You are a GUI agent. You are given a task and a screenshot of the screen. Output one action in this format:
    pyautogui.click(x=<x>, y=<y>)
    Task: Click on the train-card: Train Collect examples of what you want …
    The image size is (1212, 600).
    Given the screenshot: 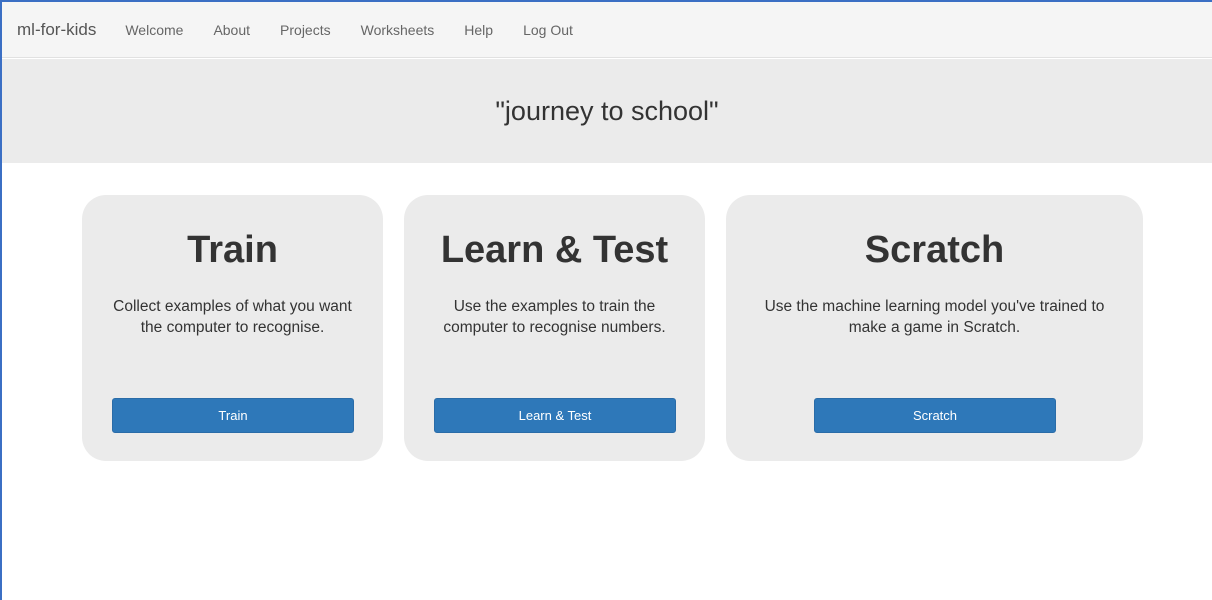 What is the action you would take?
    pyautogui.click(x=232, y=328)
    